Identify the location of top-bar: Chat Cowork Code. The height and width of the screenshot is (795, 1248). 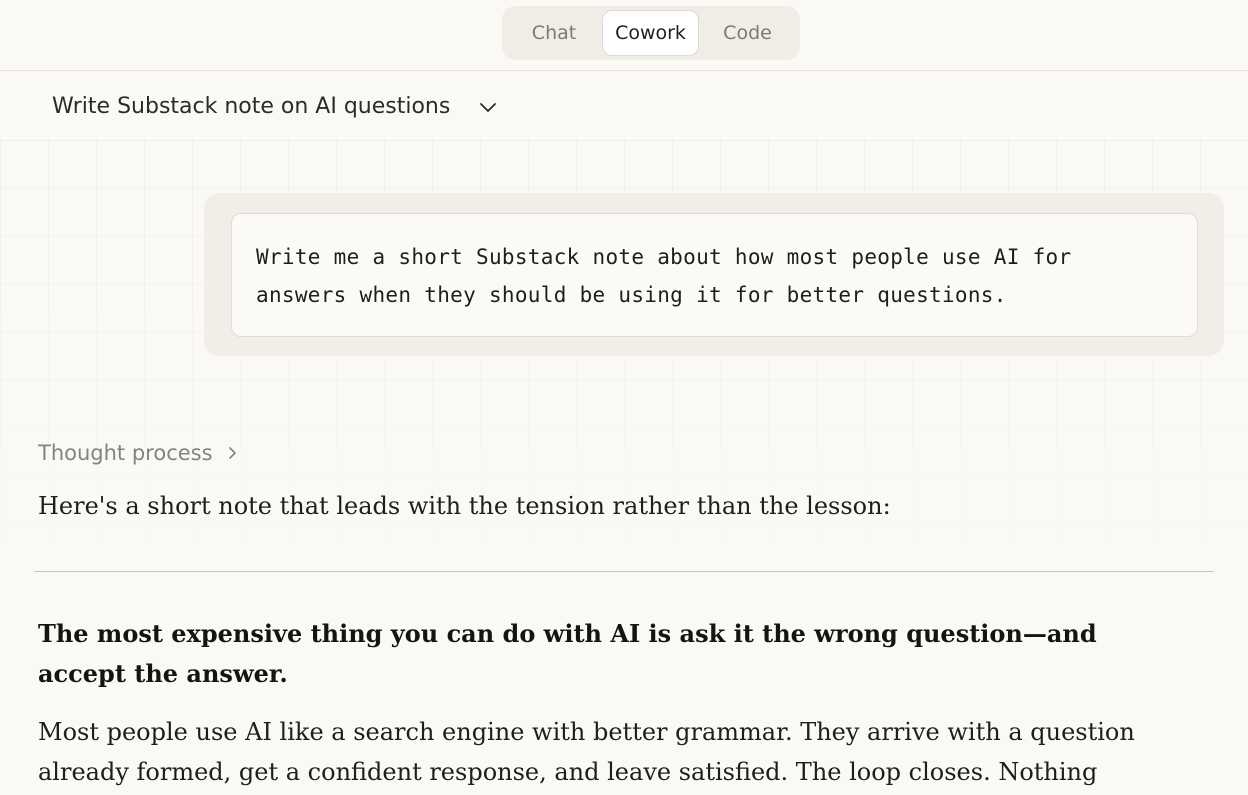
(624, 35).